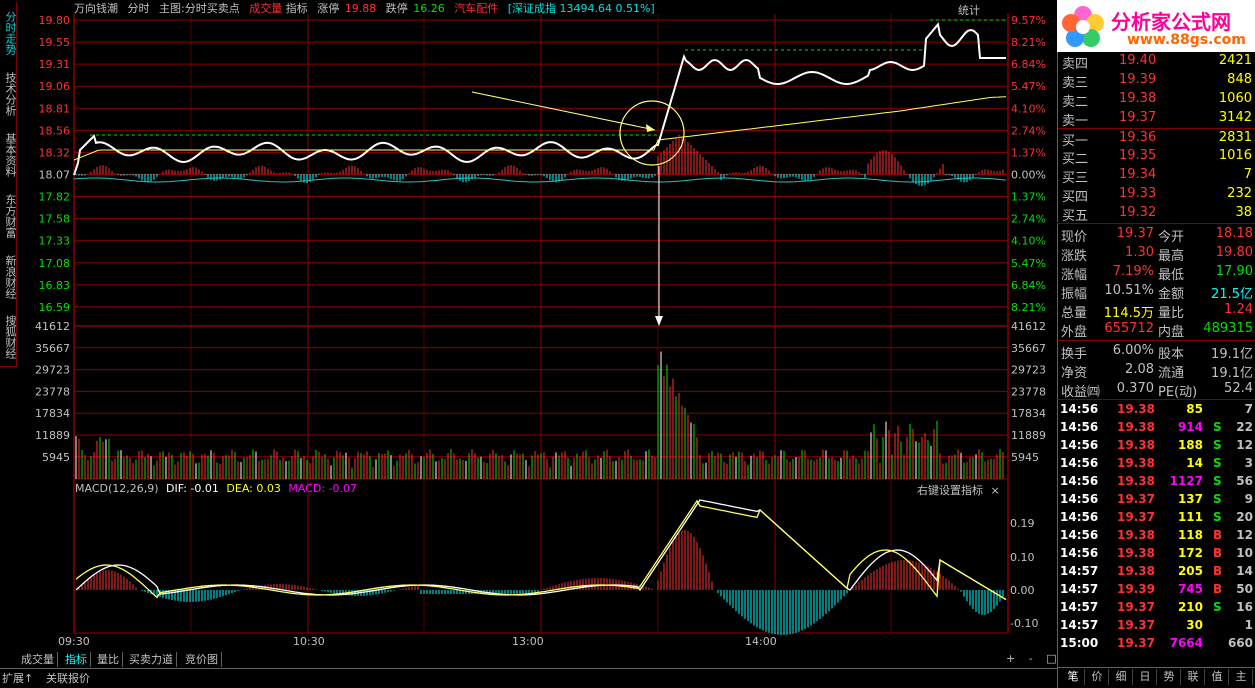 The image size is (1255, 688). Describe the element at coordinates (1156, 481) in the screenshot. I see `tick-row: 14:56 19.38 1127 S 56` at that location.